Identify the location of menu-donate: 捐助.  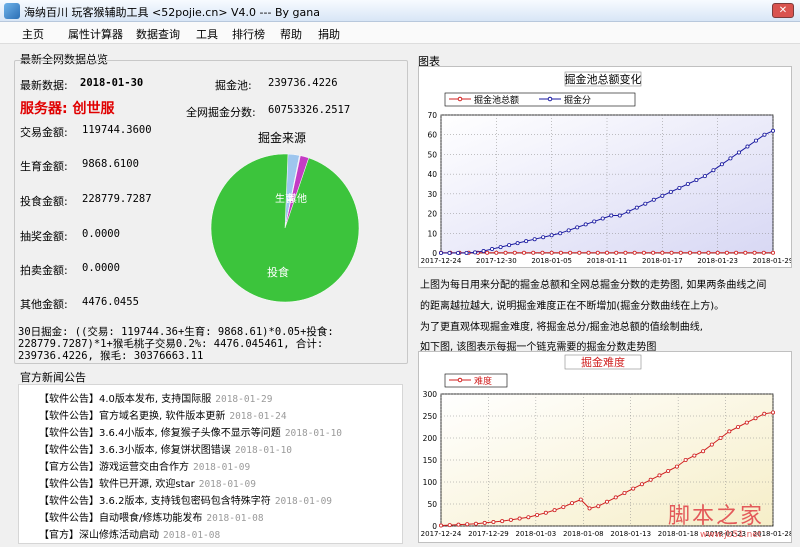
(329, 34).